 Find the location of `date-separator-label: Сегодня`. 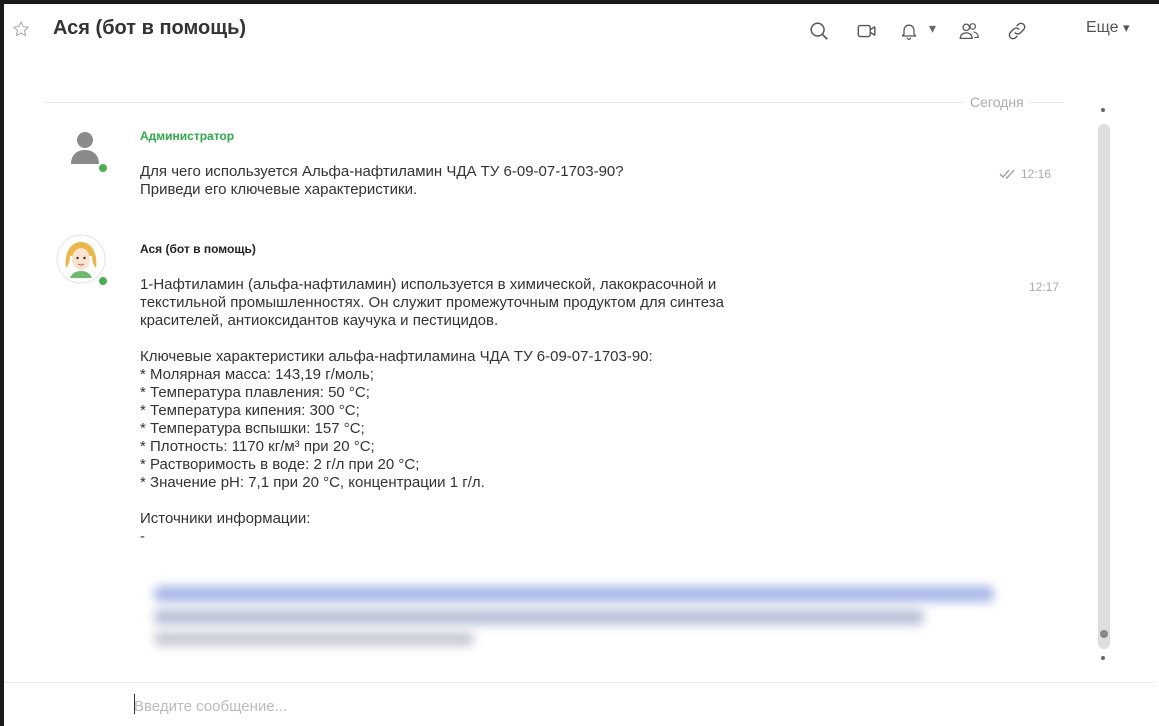

date-separator-label: Сегодня is located at coordinates (997, 102).